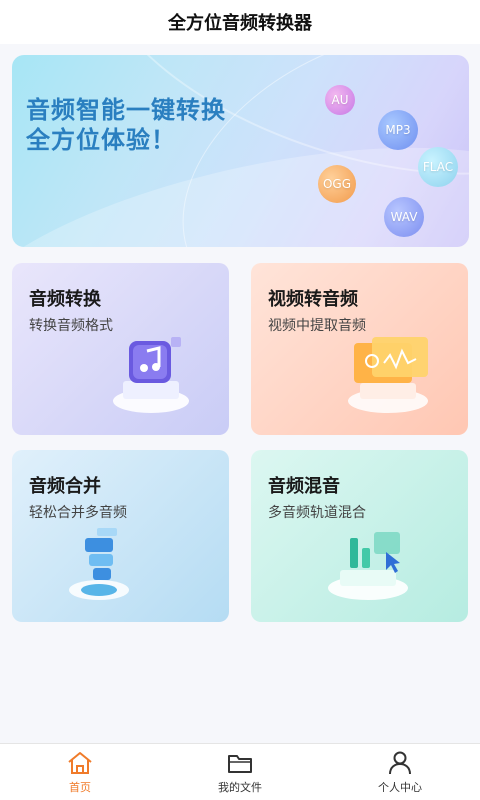  What do you see at coordinates (404, 217) in the screenshot?
I see `format-bubble-wav: WAV` at bounding box center [404, 217].